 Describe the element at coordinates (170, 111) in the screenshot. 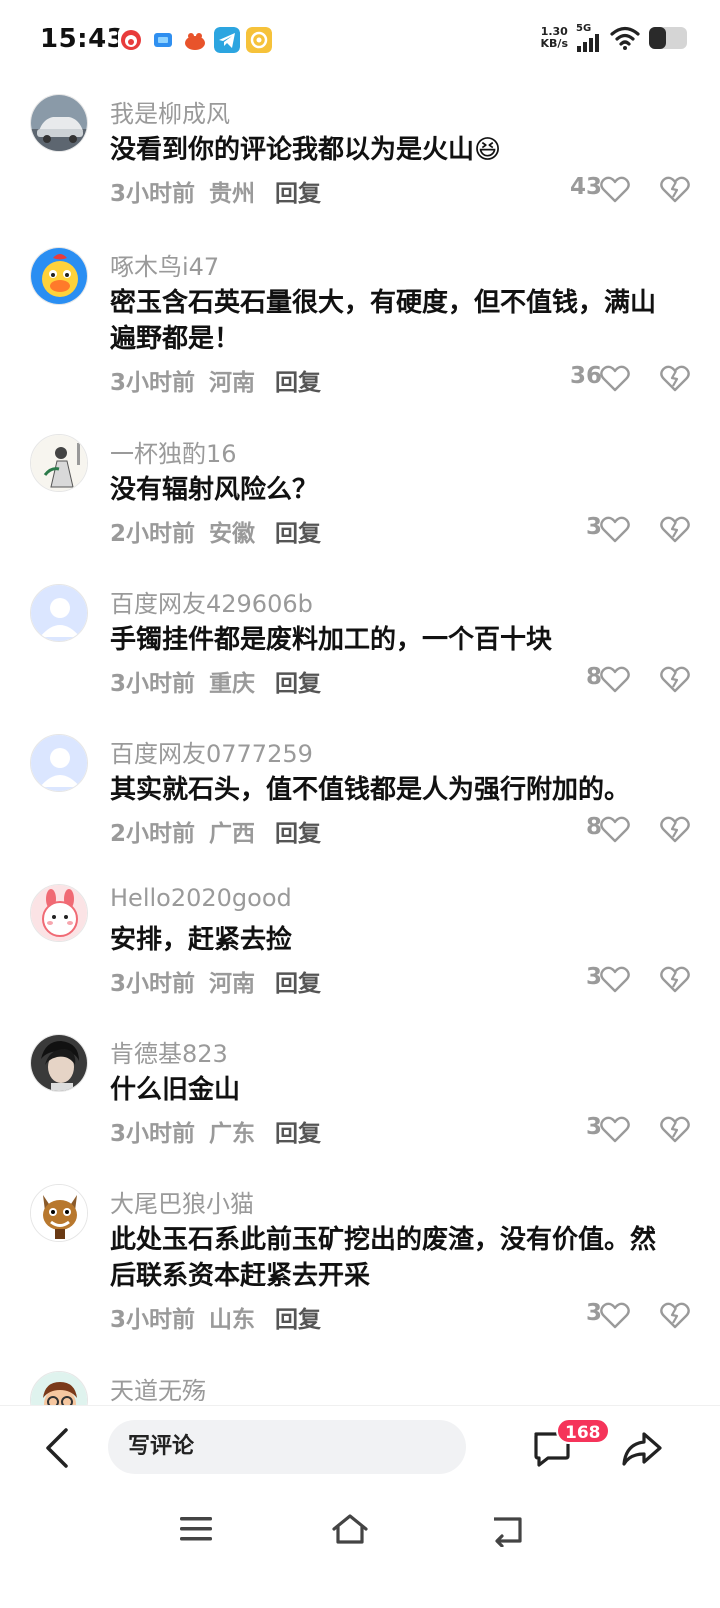

I see `comment-username: 我是柳成风` at that location.